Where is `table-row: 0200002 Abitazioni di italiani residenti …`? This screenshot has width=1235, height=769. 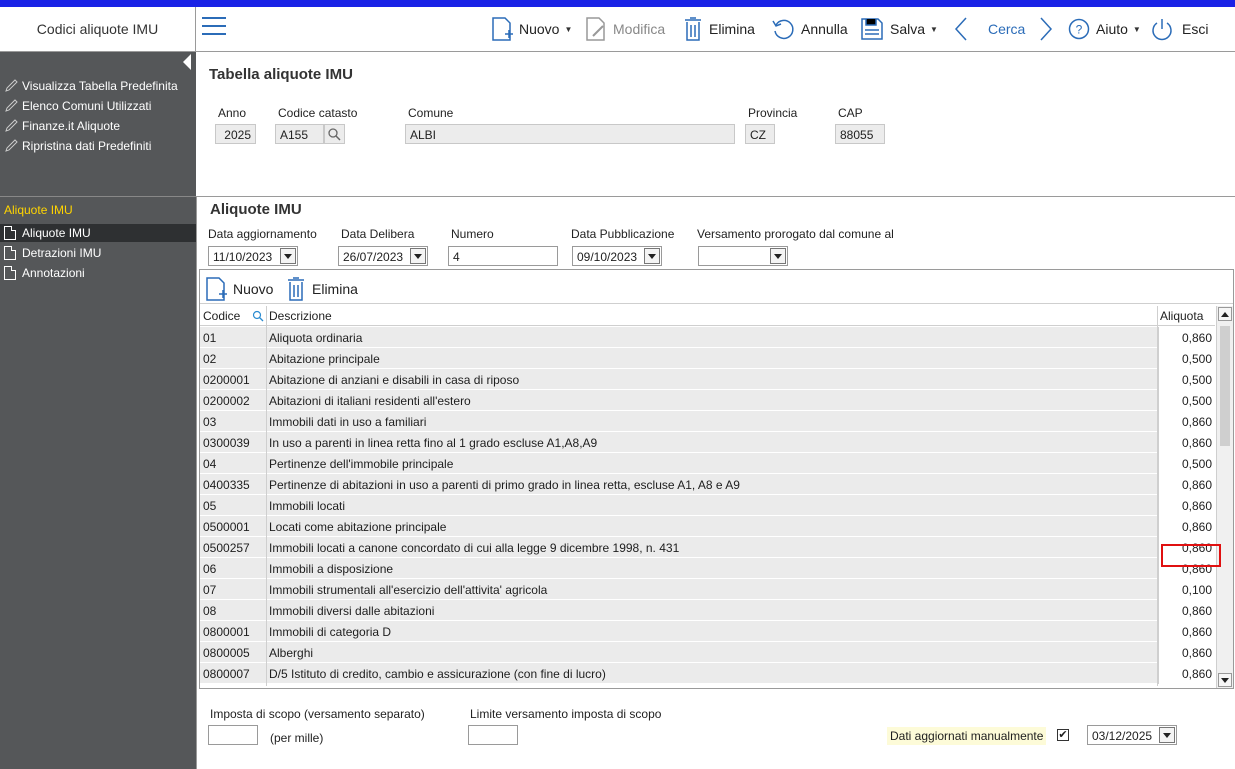 table-row: 0200002 Abitazioni di italiani residenti … is located at coordinates (708, 400).